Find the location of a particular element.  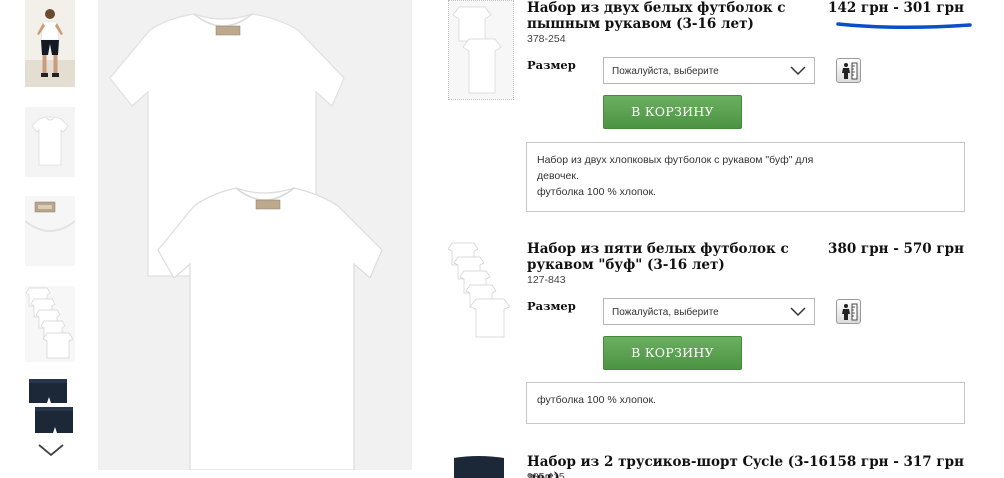

product-price: 142 грн - 301 грн is located at coordinates (896, 8).